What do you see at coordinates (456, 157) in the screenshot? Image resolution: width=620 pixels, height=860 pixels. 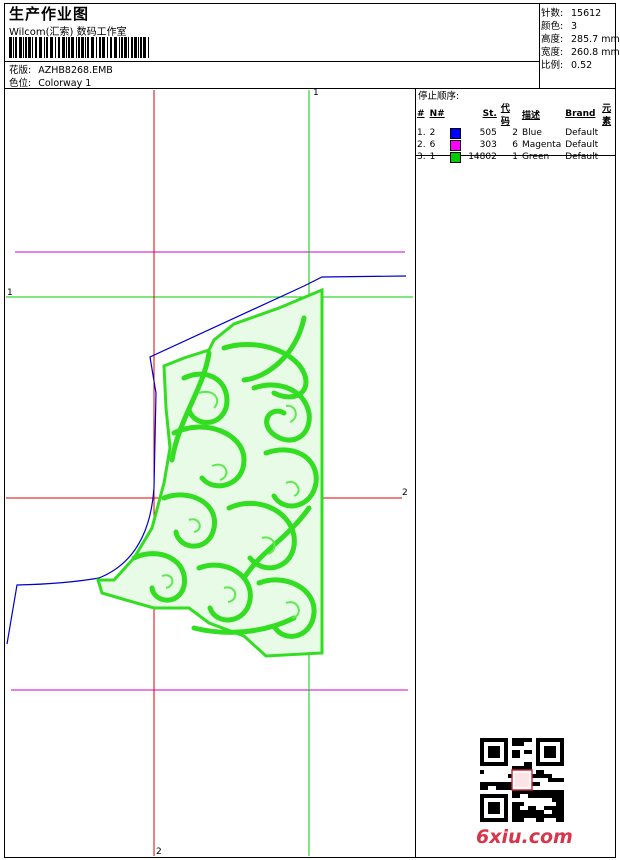 I see `color-swatch` at bounding box center [456, 157].